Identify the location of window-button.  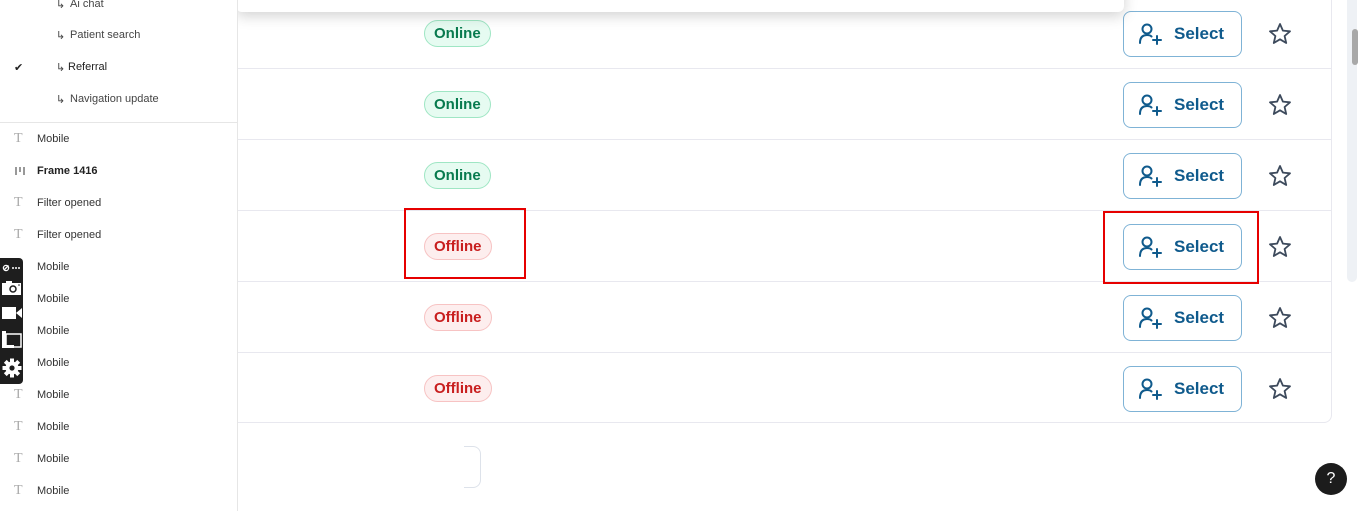
(11, 340).